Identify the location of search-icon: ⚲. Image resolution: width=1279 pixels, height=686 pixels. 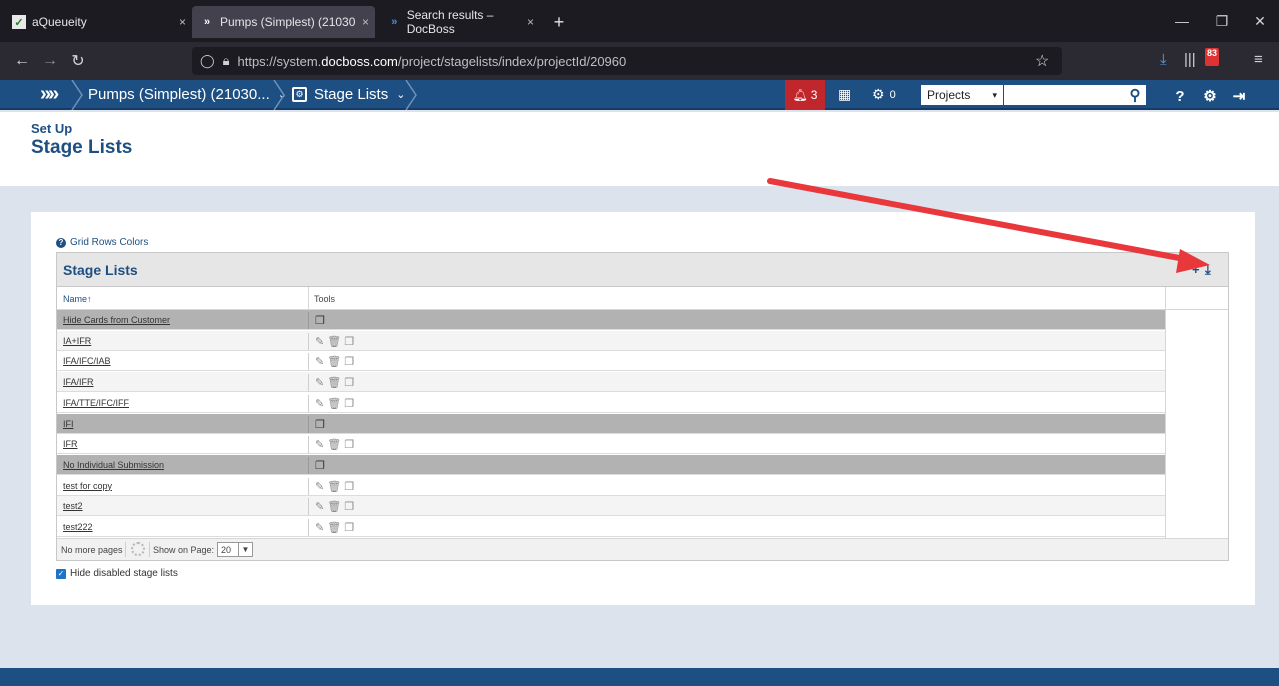
(1135, 95).